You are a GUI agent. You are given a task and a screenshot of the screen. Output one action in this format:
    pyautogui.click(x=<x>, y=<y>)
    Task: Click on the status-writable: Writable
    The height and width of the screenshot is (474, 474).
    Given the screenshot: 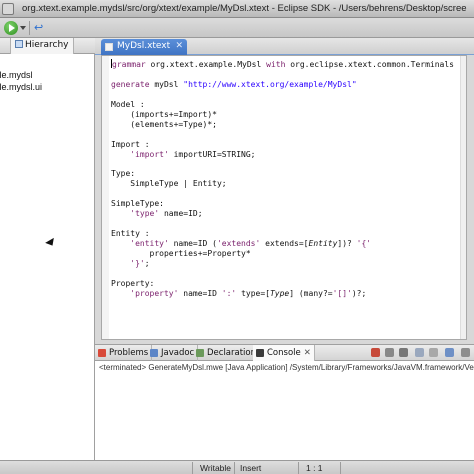 What is the action you would take?
    pyautogui.click(x=216, y=468)
    